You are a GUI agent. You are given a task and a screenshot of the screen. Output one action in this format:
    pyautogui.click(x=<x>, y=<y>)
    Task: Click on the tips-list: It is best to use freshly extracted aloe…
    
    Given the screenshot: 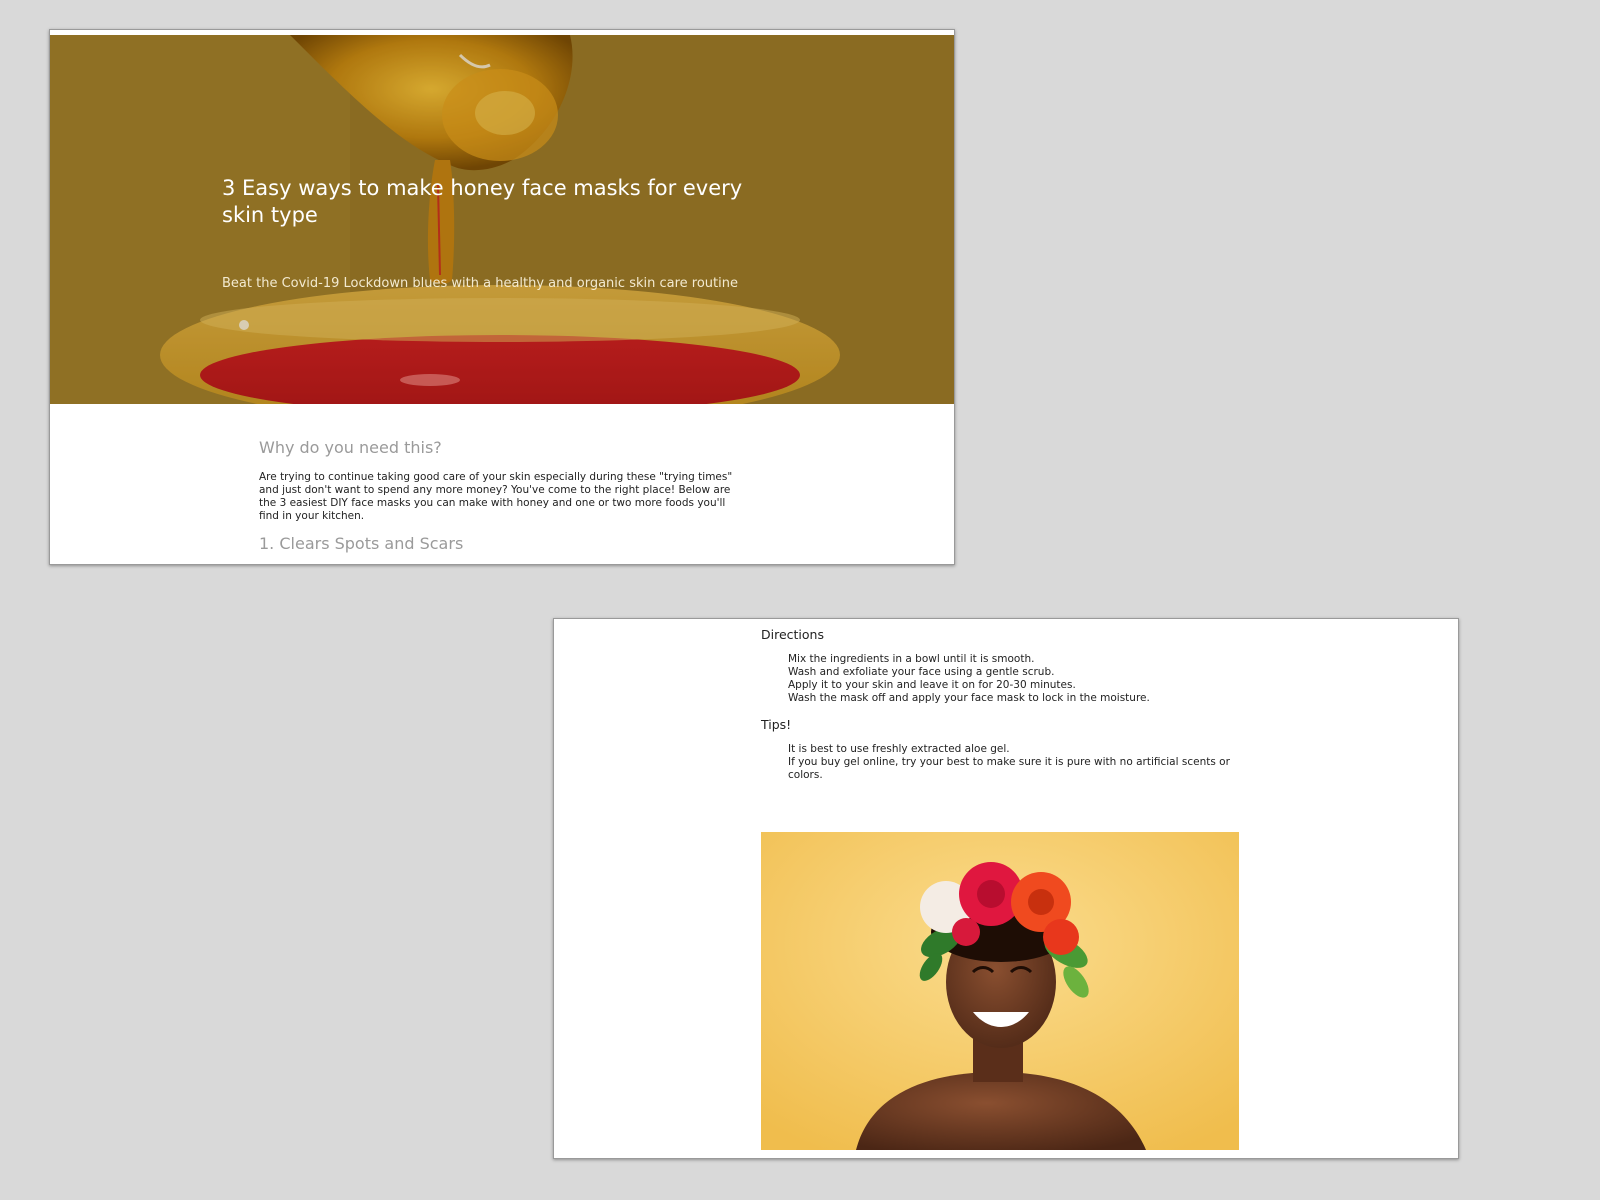 What is the action you would take?
    pyautogui.click(x=1001, y=762)
    